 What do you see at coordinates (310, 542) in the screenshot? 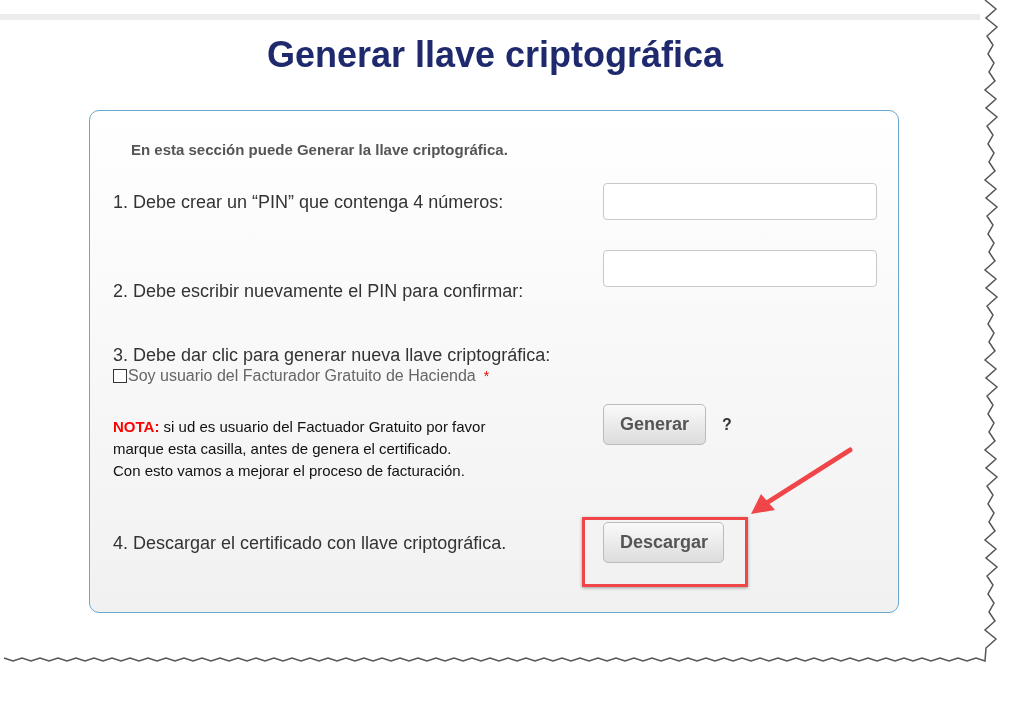
I see `step-label: 4. Descargar el certificado con llave criptográfica.` at bounding box center [310, 542].